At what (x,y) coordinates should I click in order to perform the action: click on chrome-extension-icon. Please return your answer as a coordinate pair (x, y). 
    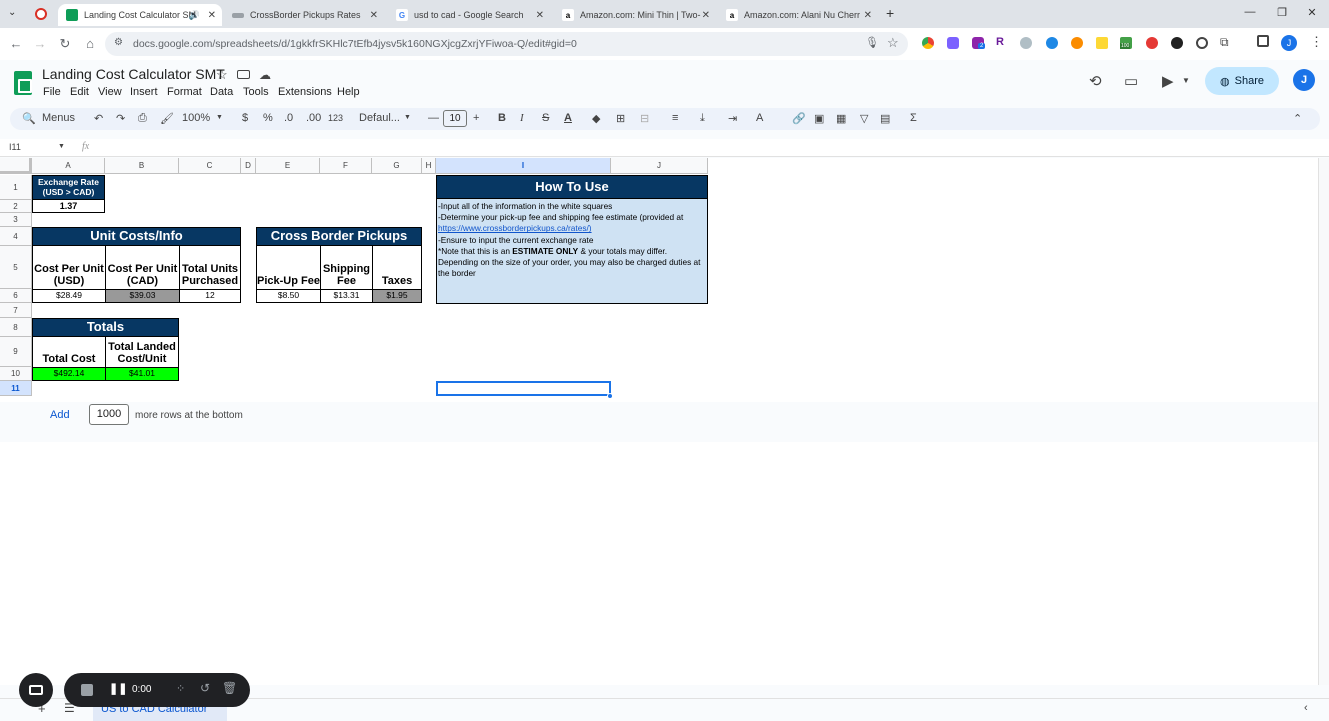
    Looking at the image, I should click on (928, 43).